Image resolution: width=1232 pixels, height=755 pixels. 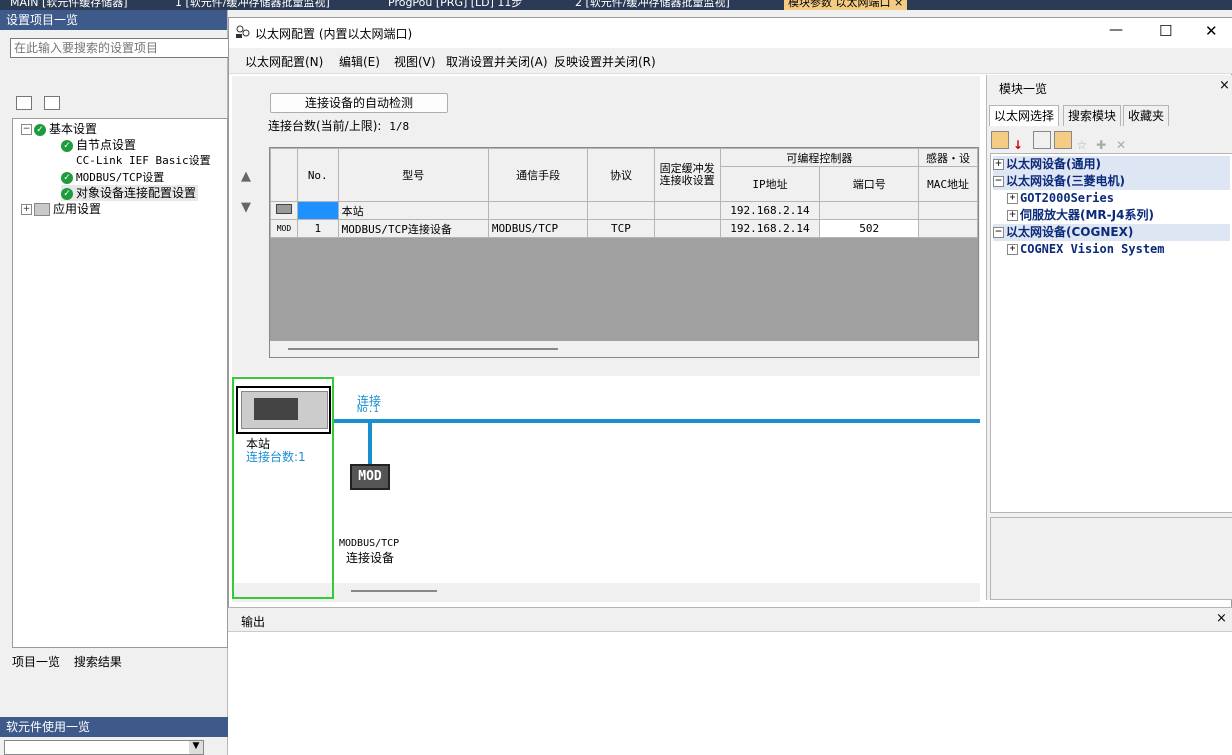 I want to click on tree-item-app: + 应用设置, so click(x=61, y=209).